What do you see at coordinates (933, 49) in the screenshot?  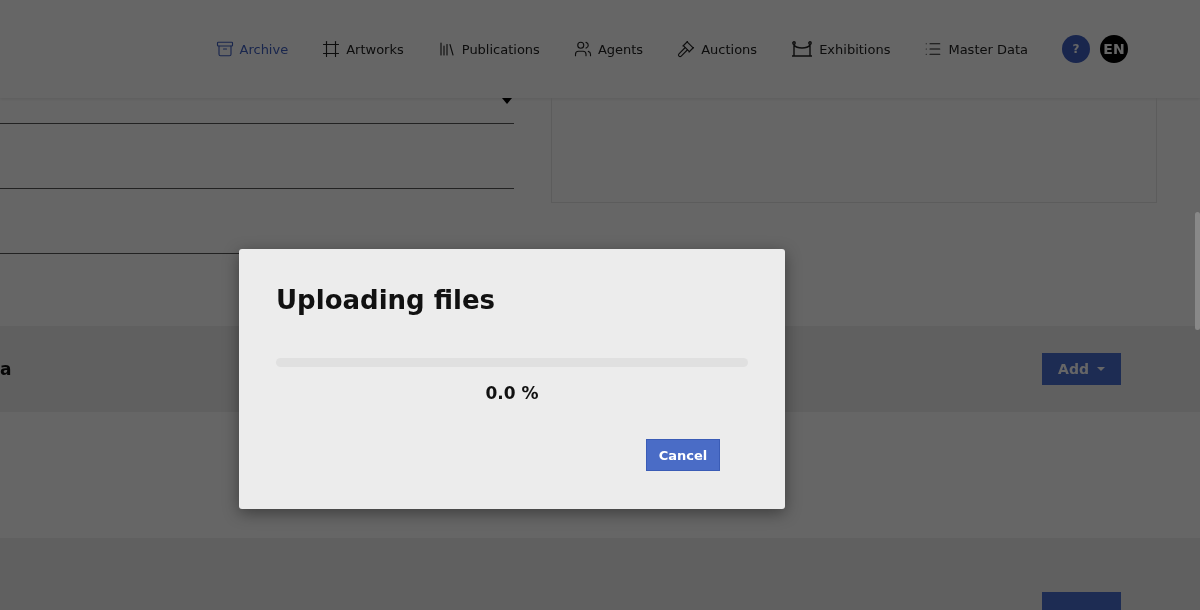 I see `list-icon` at bounding box center [933, 49].